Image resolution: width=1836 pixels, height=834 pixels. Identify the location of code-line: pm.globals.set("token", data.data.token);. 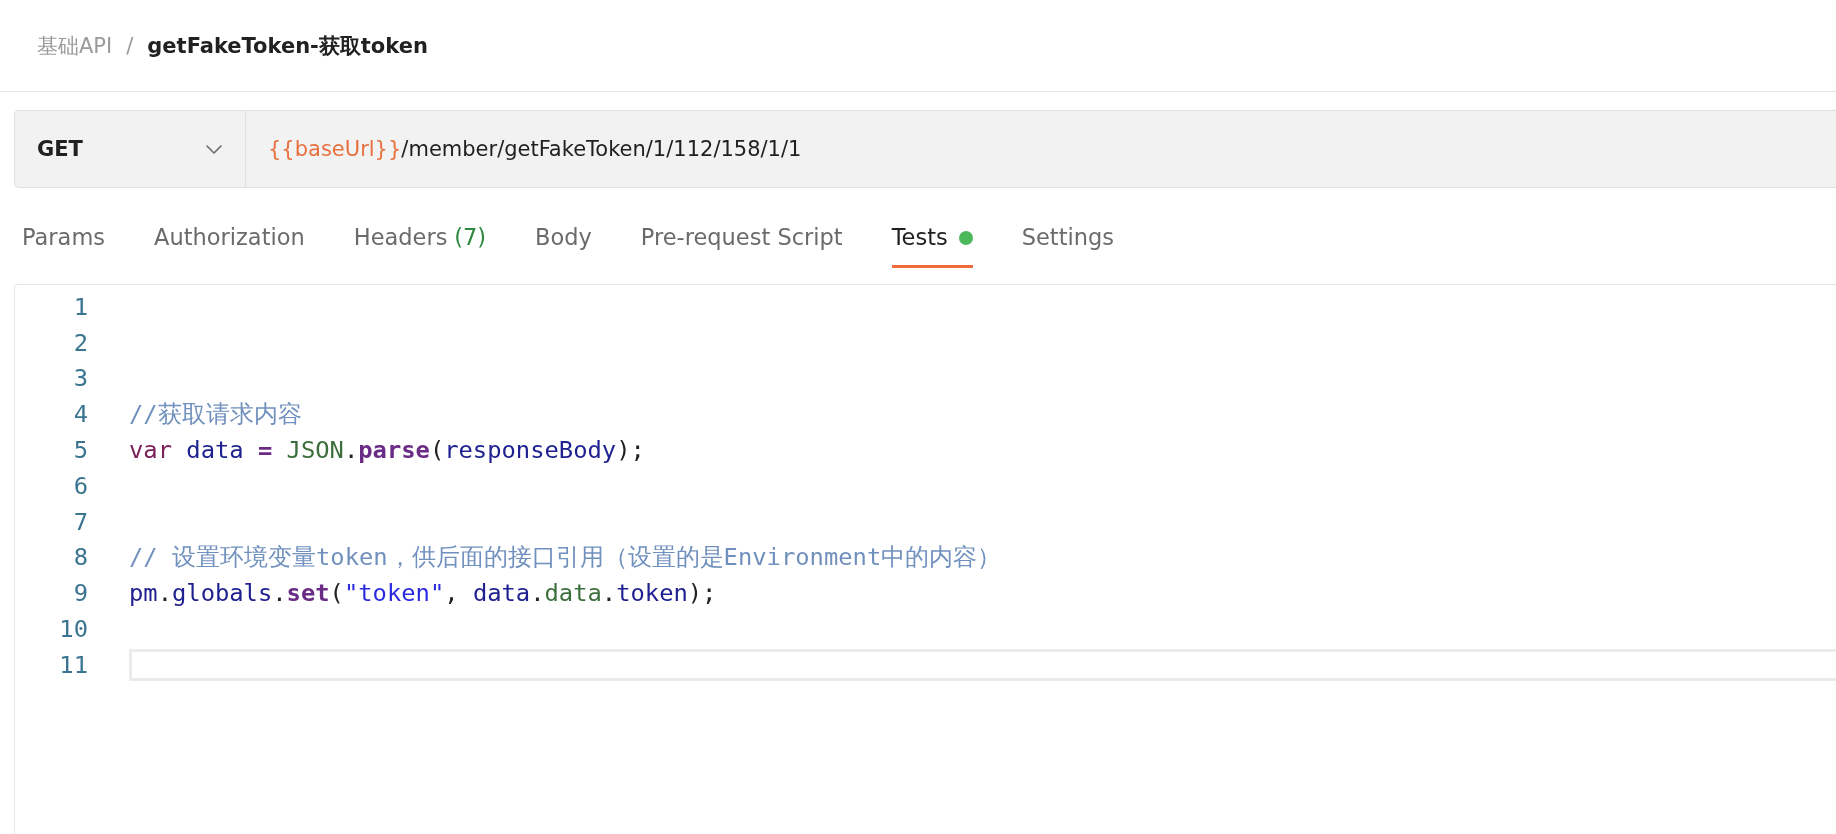
(423, 593).